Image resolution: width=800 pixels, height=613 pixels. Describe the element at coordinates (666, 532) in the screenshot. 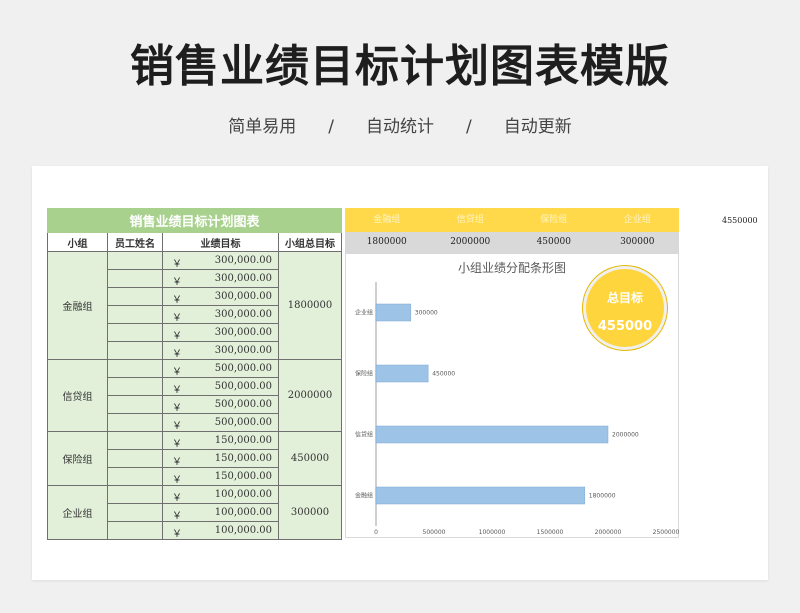

I see `x-tick-label: 2500000` at that location.